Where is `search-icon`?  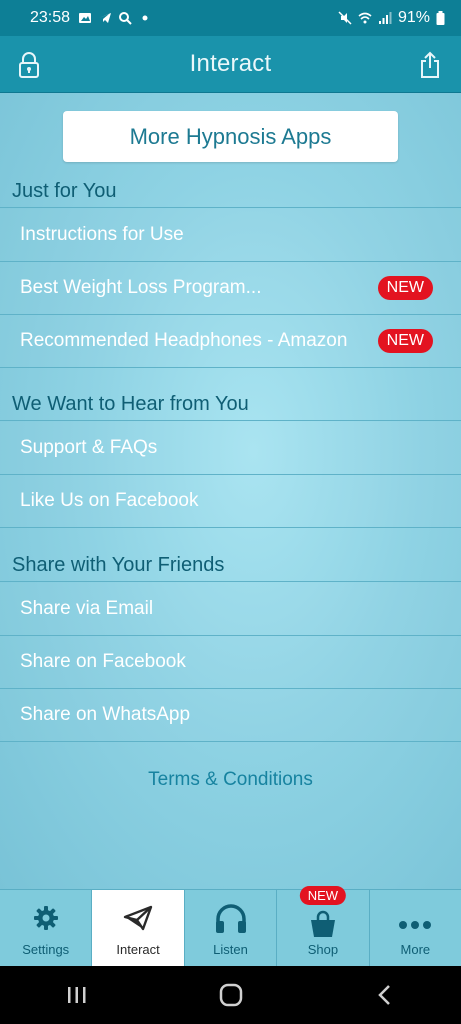 search-icon is located at coordinates (125, 18).